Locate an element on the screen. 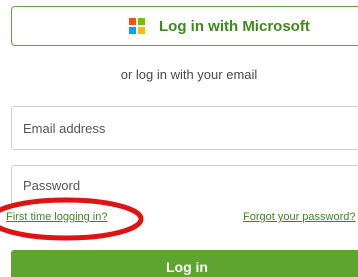  email-login-divider: or log in with your email is located at coordinates (189, 74).